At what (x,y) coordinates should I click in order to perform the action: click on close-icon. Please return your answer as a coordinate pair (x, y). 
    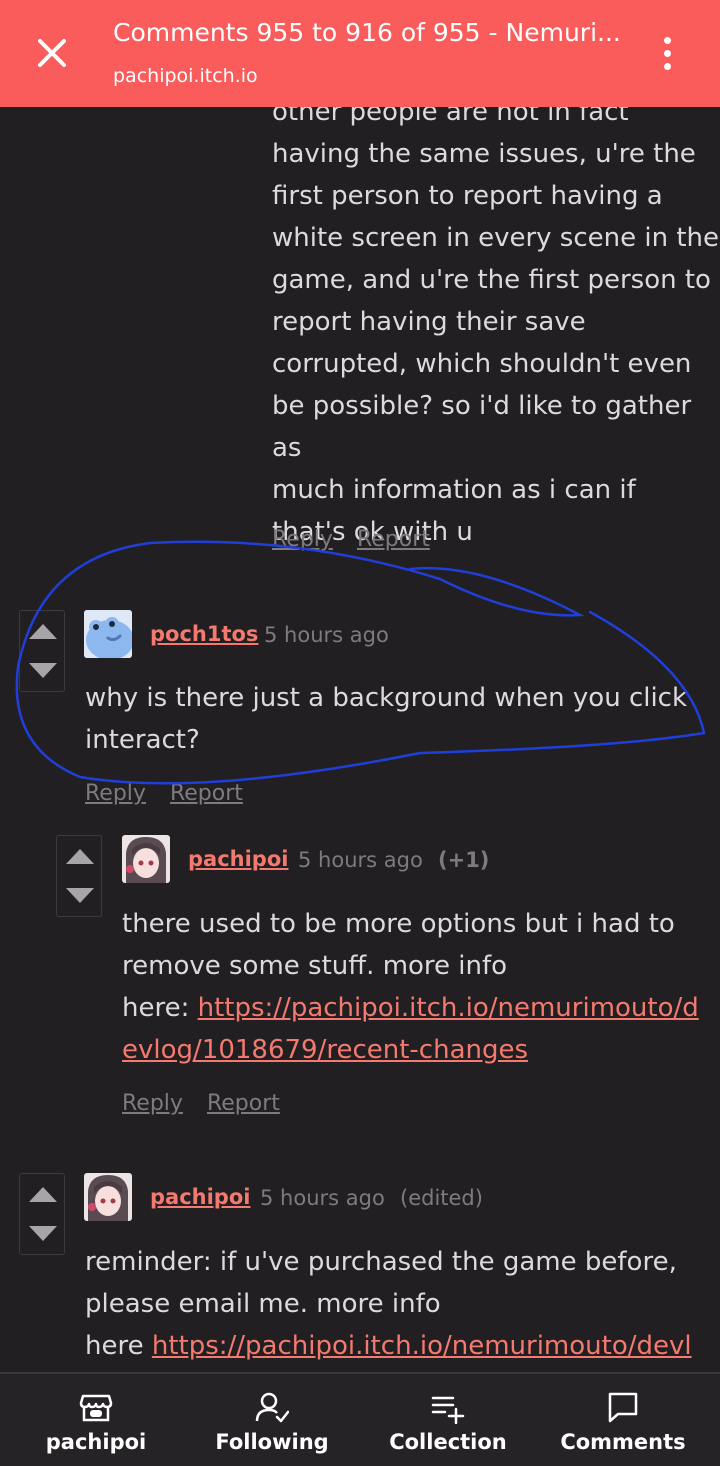
    Looking at the image, I should click on (52, 53).